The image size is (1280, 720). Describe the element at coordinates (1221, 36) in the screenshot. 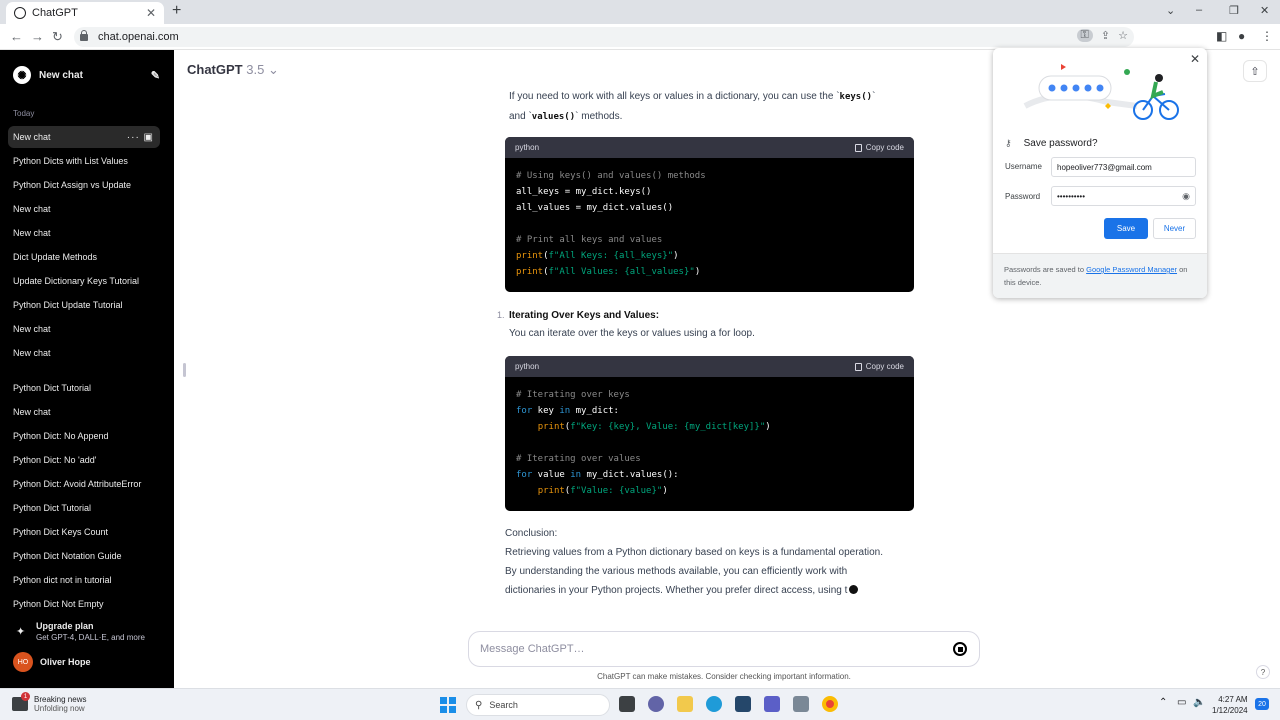

I see `side-panel-icon: ◧` at that location.